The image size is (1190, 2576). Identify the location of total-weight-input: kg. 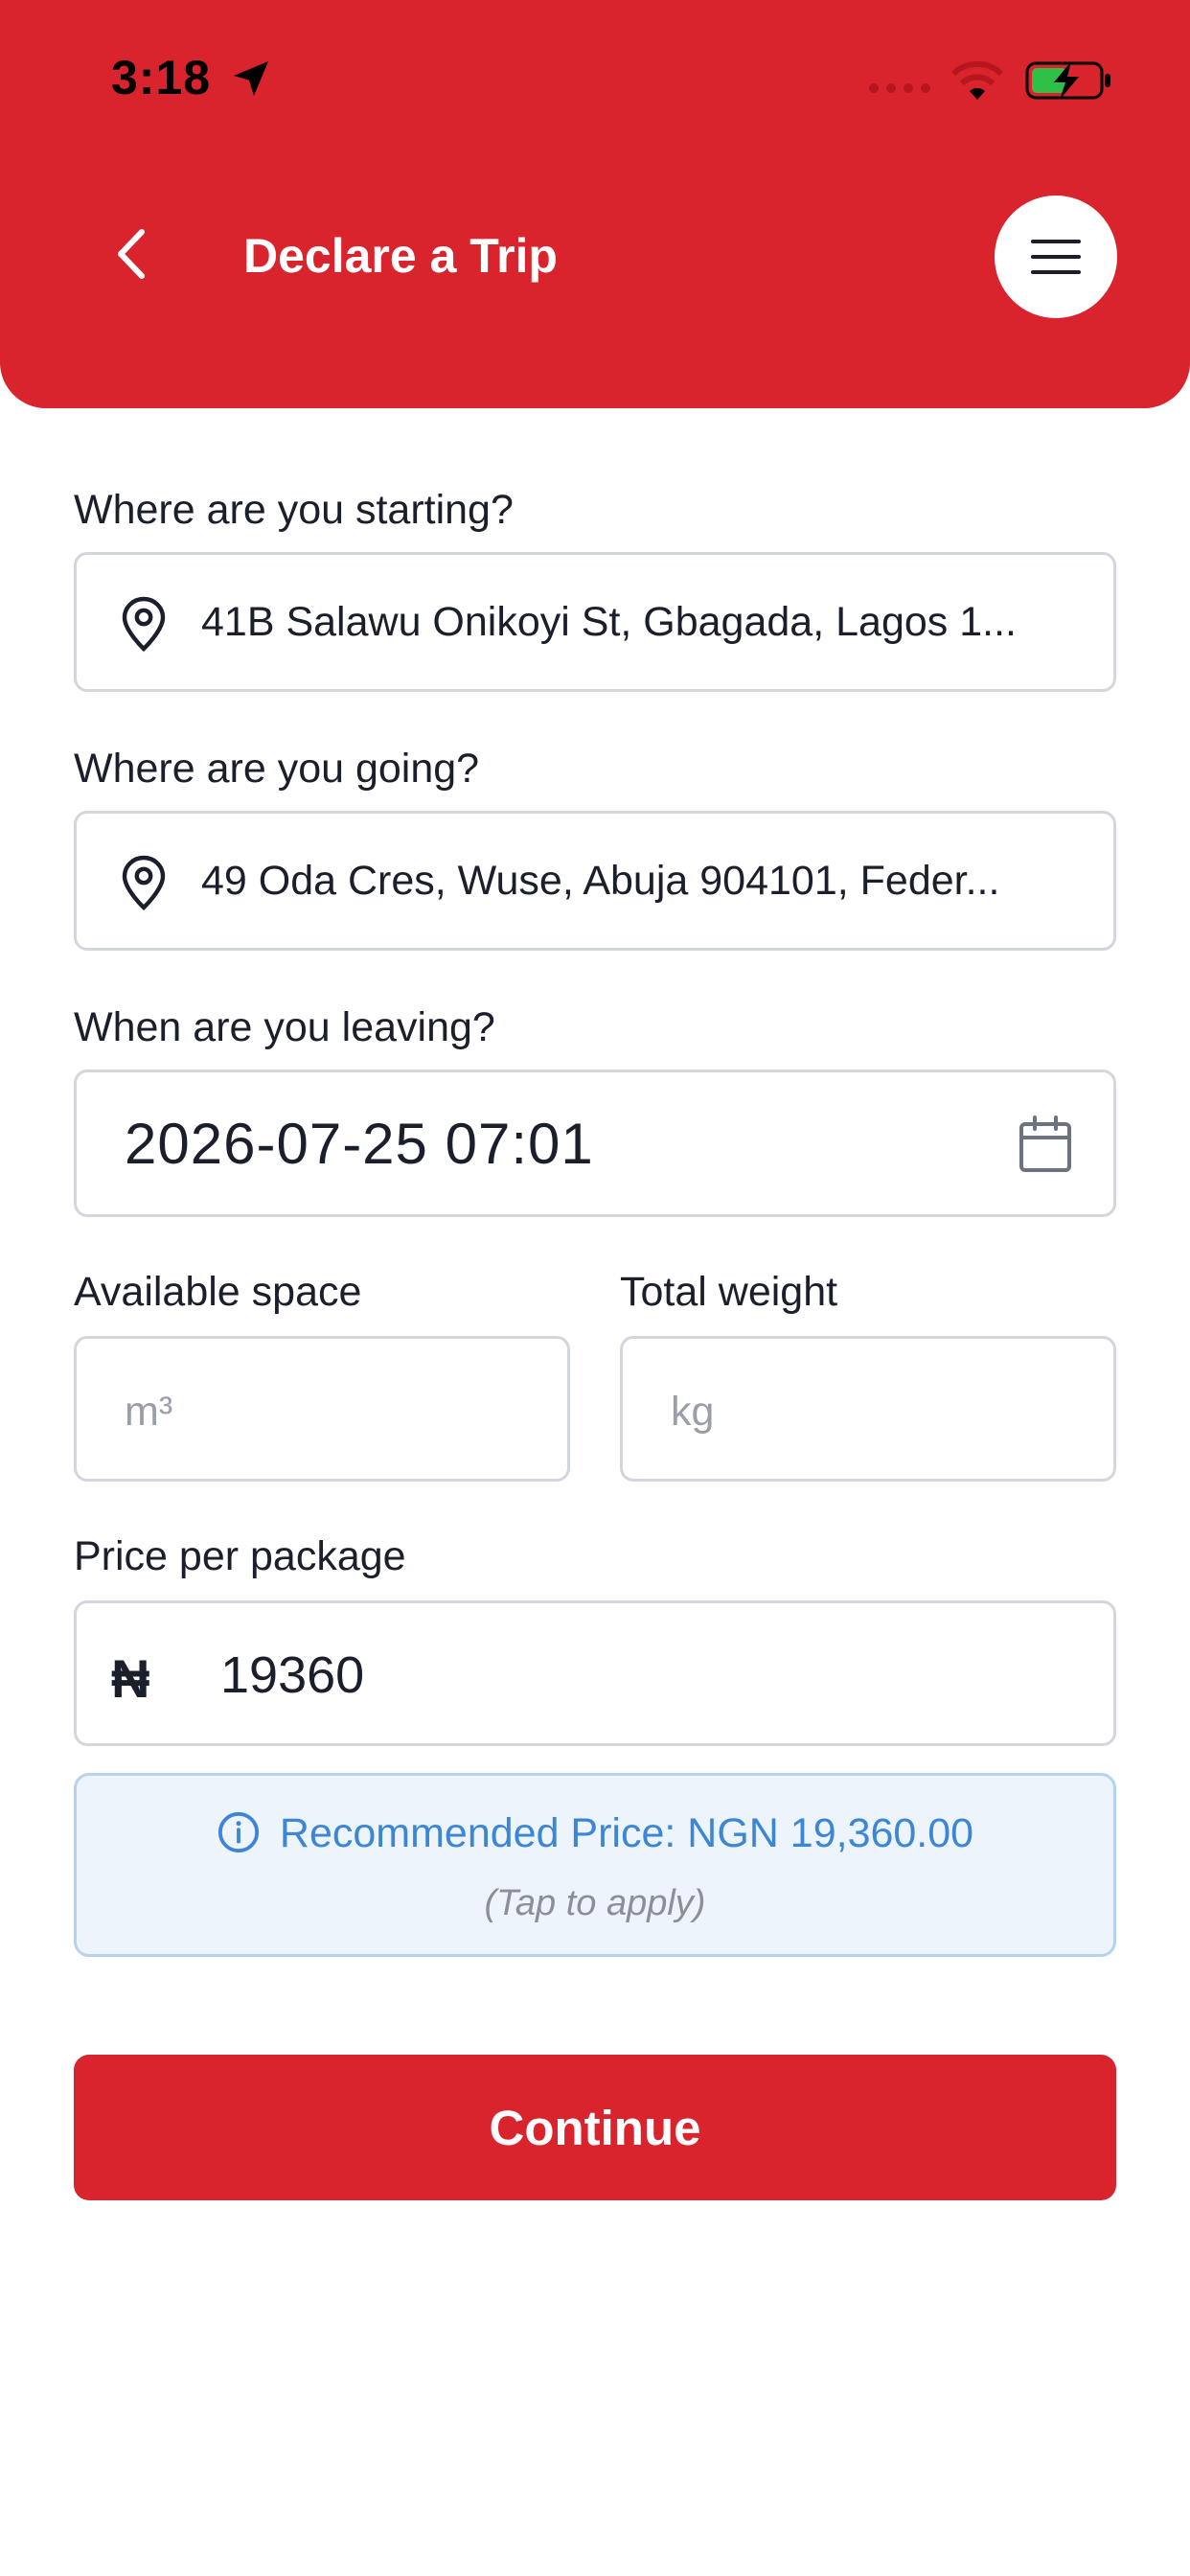
(868, 1409).